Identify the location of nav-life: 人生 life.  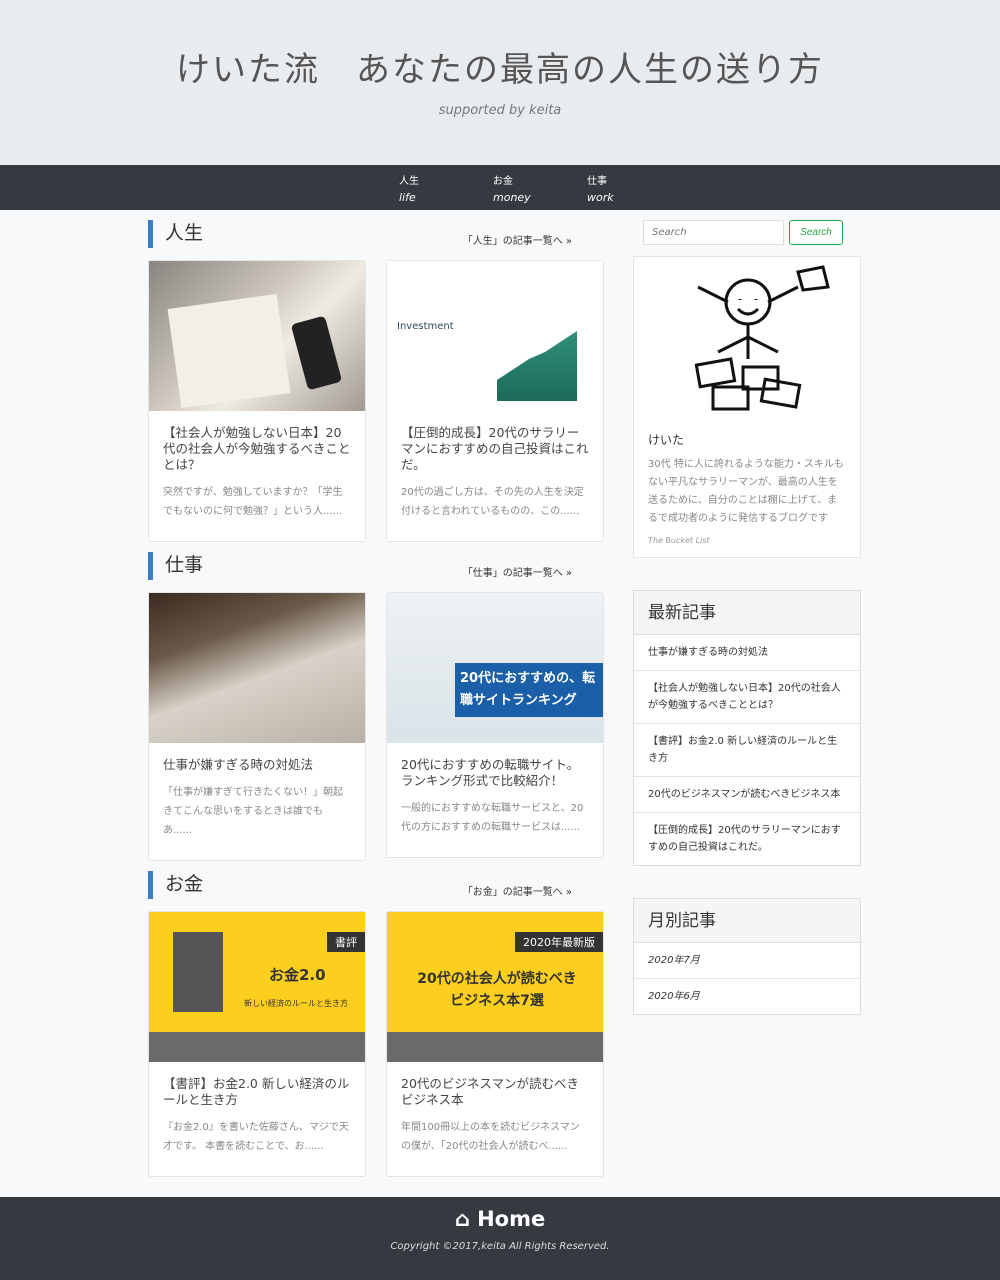
(421, 191).